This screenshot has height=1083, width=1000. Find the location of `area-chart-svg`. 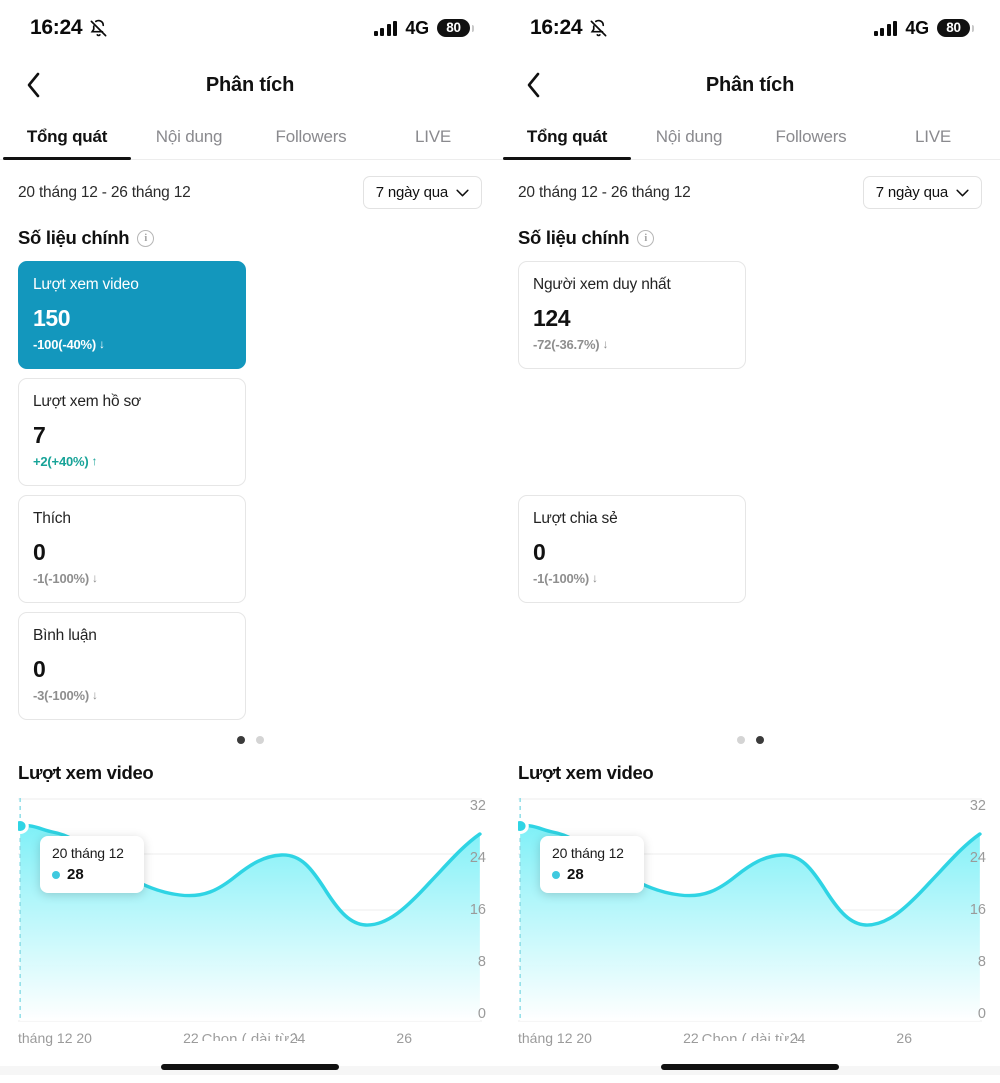

area-chart-svg is located at coordinates (750, 910).